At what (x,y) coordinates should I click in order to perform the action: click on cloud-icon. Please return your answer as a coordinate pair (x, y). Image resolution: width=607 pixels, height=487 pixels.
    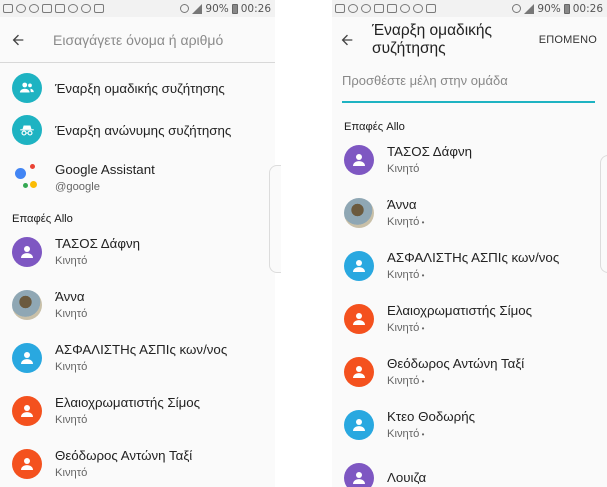
    Looking at the image, I should click on (418, 8).